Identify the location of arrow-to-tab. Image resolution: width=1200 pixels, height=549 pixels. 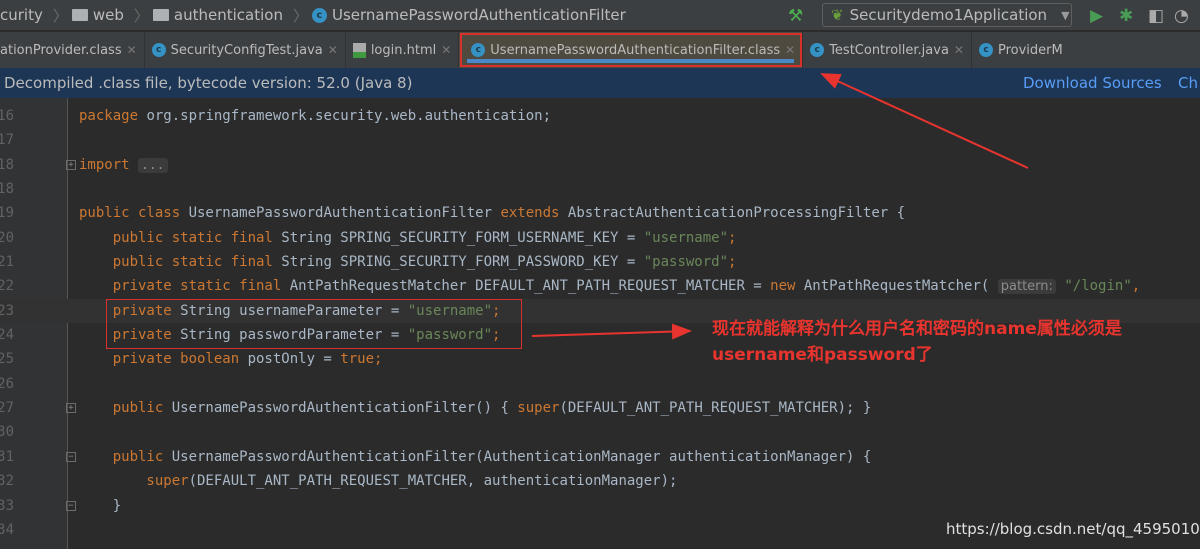
(924, 121).